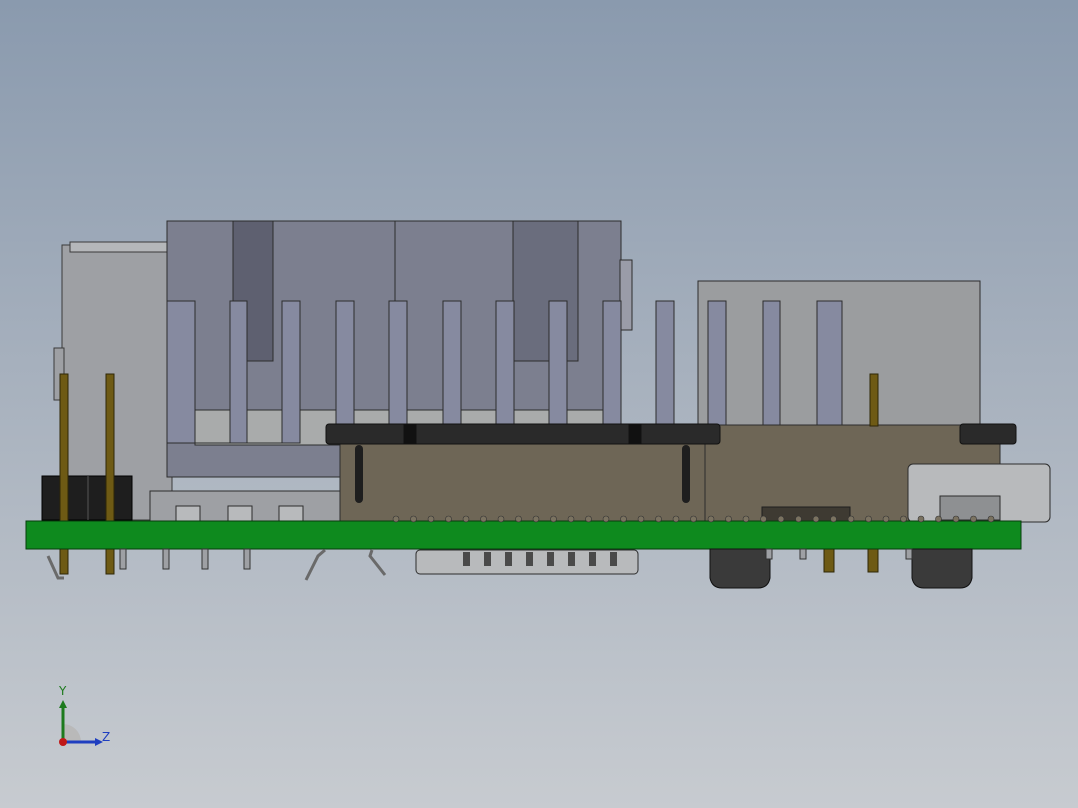 The width and height of the screenshot is (1078, 808). What do you see at coordinates (245, 506) in the screenshot?
I see `low-connector` at bounding box center [245, 506].